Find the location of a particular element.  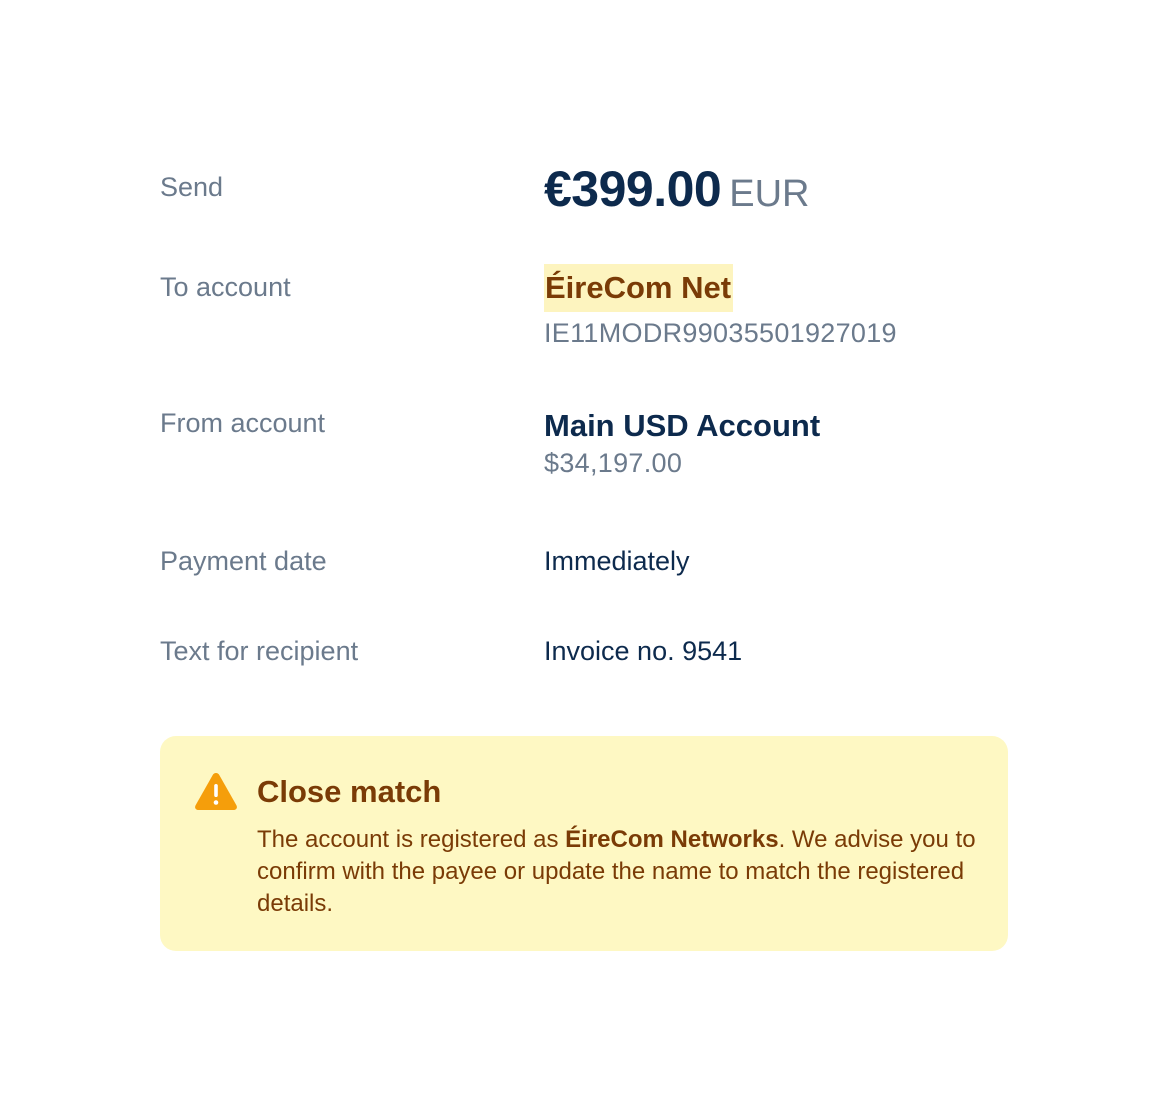

to-account-value: ÉireCom Net IE11MODR99035501927019 is located at coordinates (720, 306).